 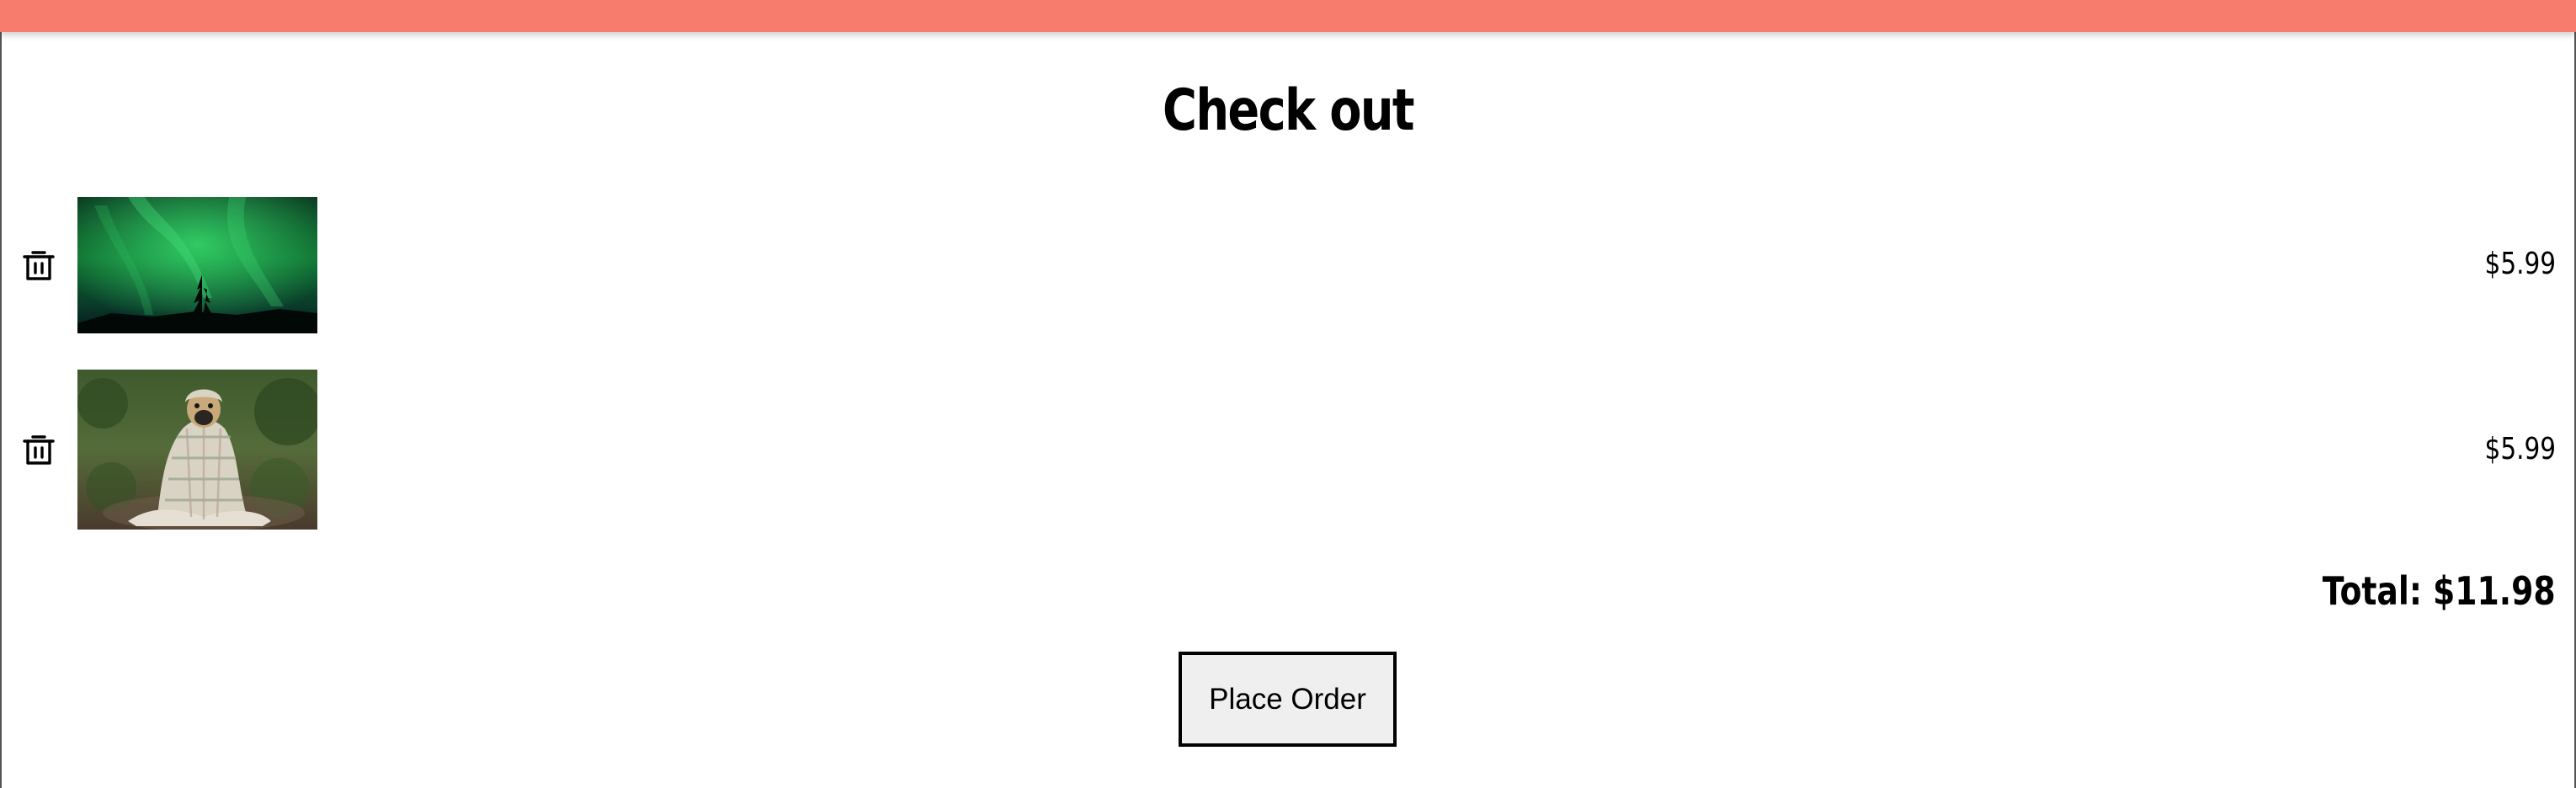 I want to click on northern-lights-photo, so click(x=197, y=265).